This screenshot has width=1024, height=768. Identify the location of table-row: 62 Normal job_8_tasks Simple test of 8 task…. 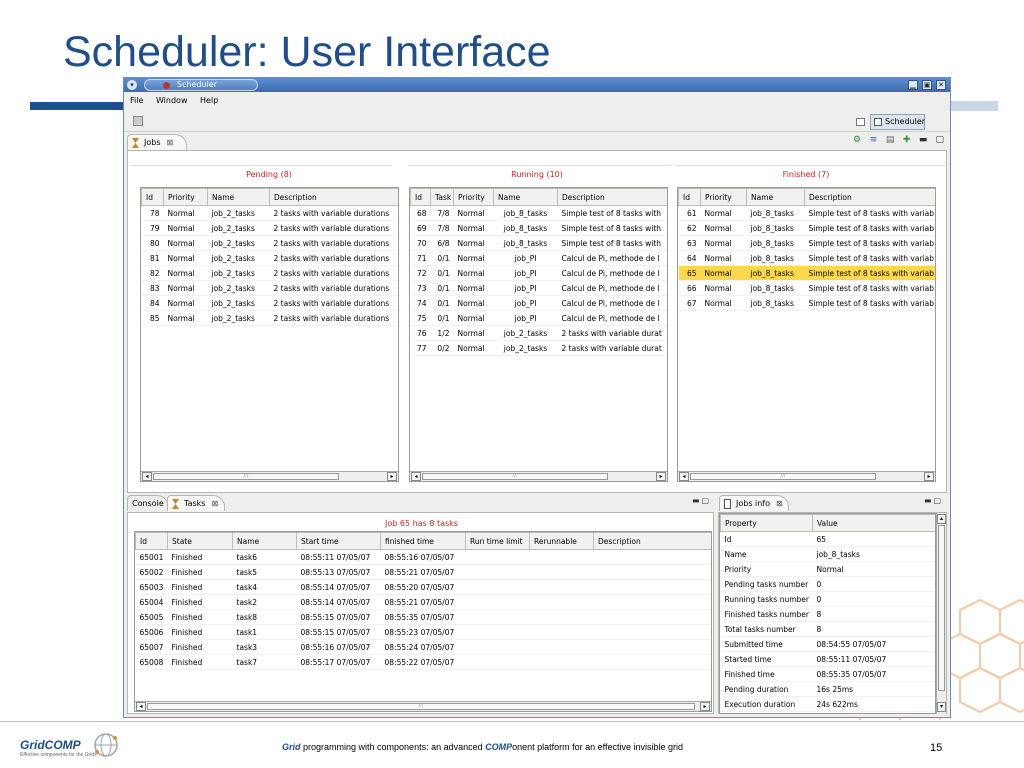
(806, 228).